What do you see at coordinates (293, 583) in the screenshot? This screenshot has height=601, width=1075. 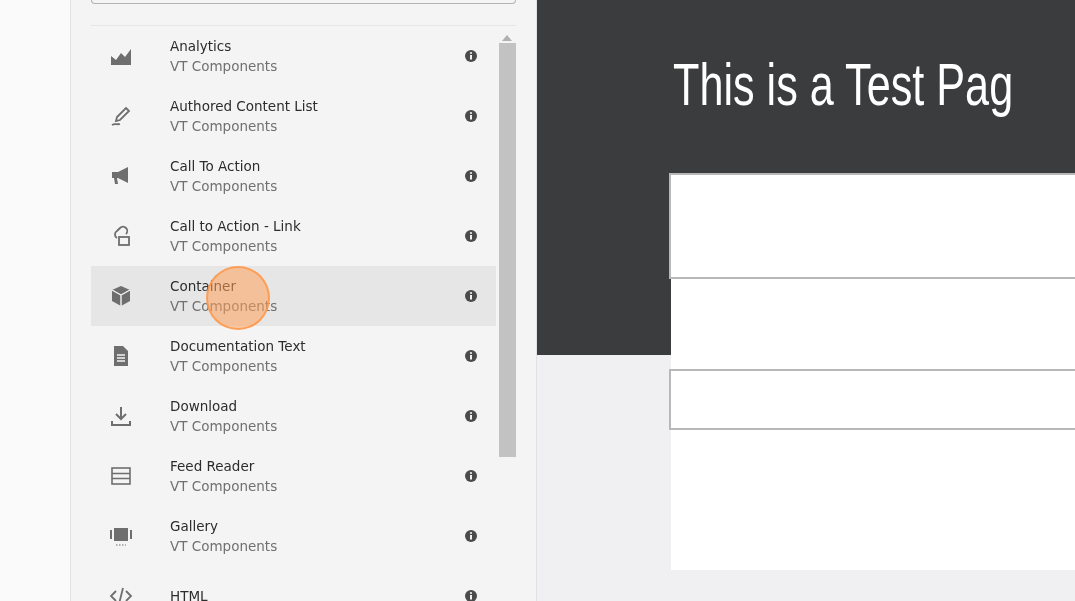 I see `component-item: HTML` at bounding box center [293, 583].